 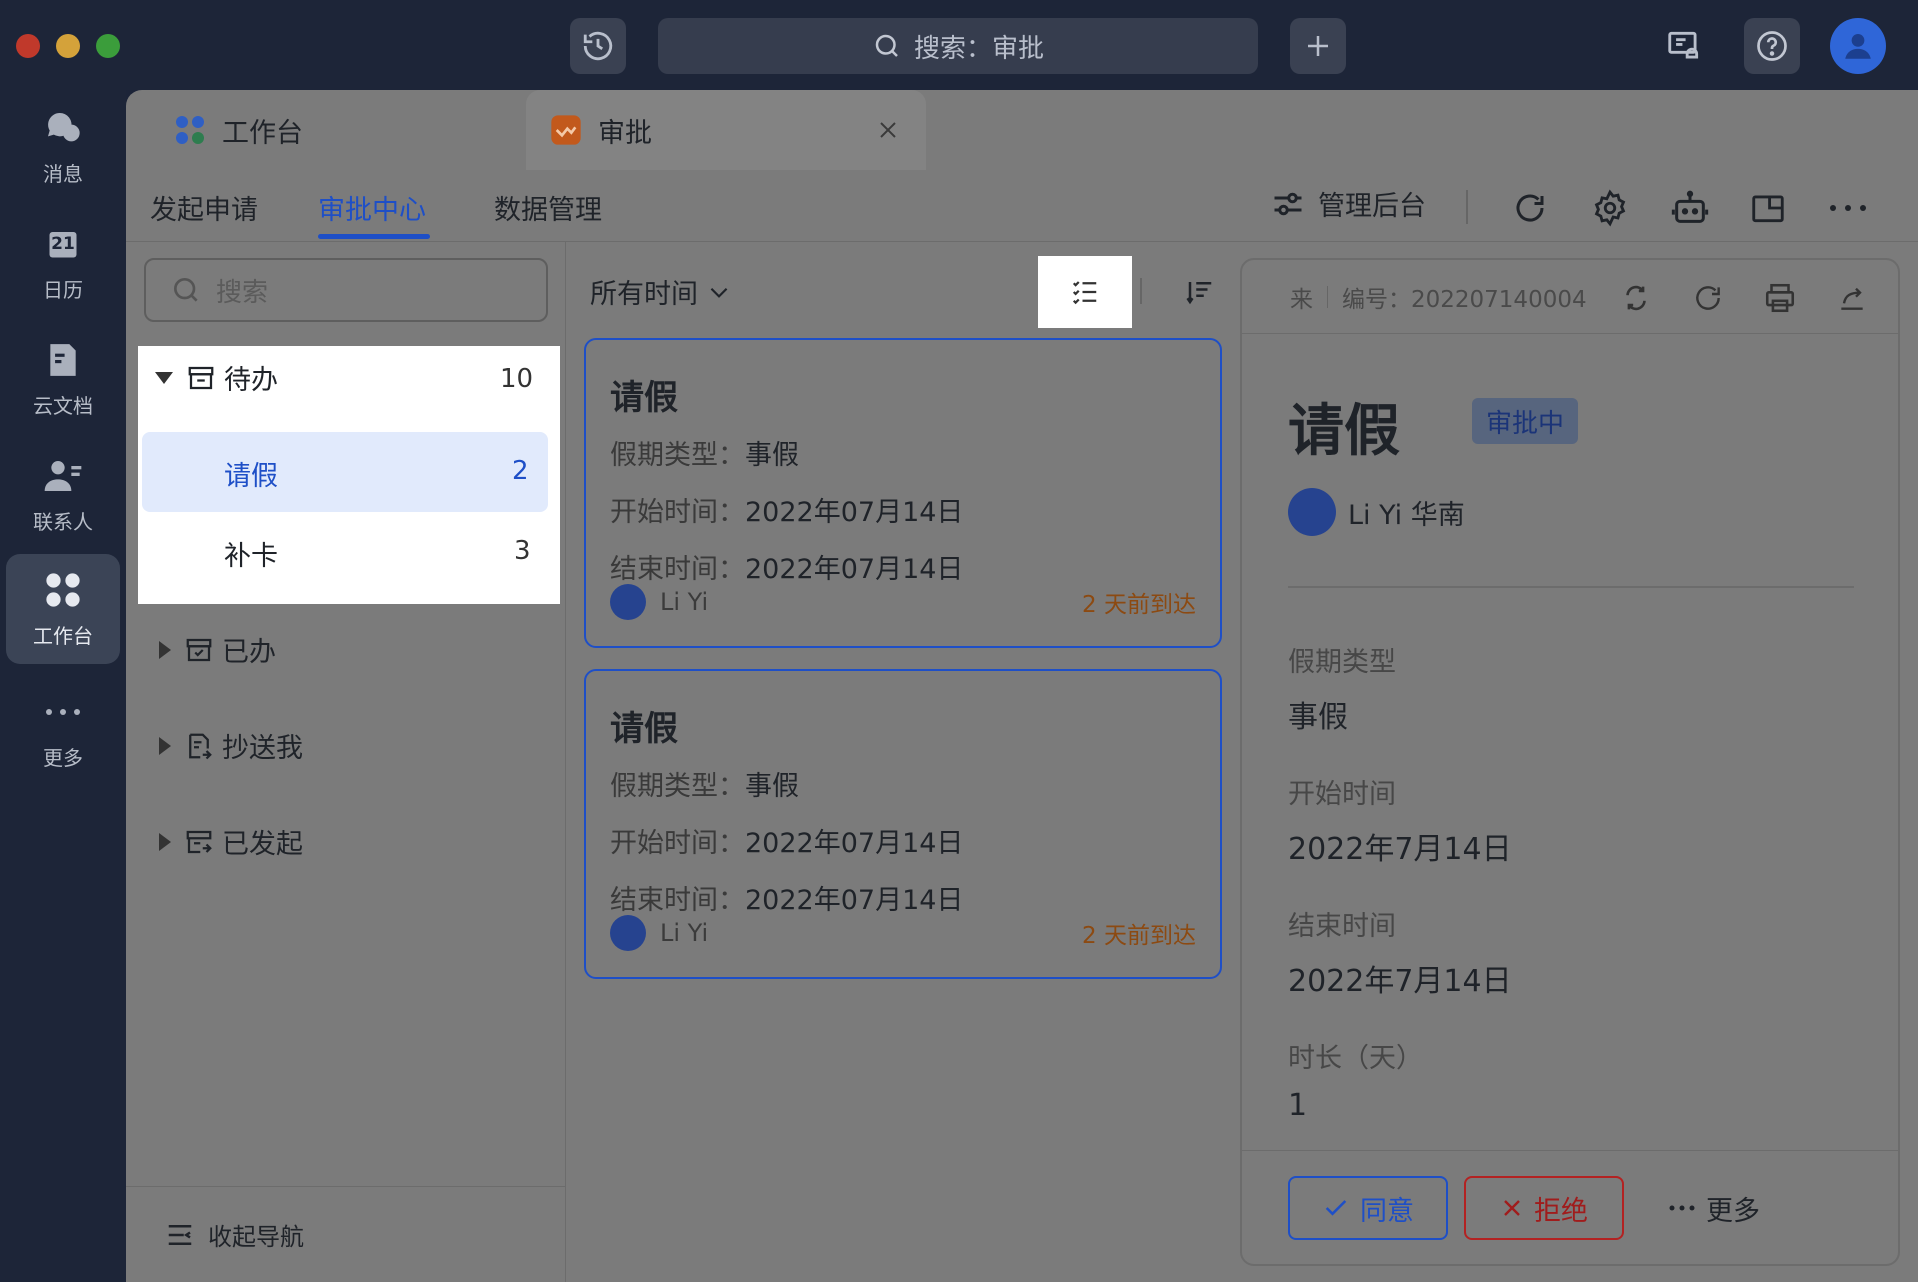 What do you see at coordinates (1525, 421) in the screenshot?
I see `status-badge: 审批中` at bounding box center [1525, 421].